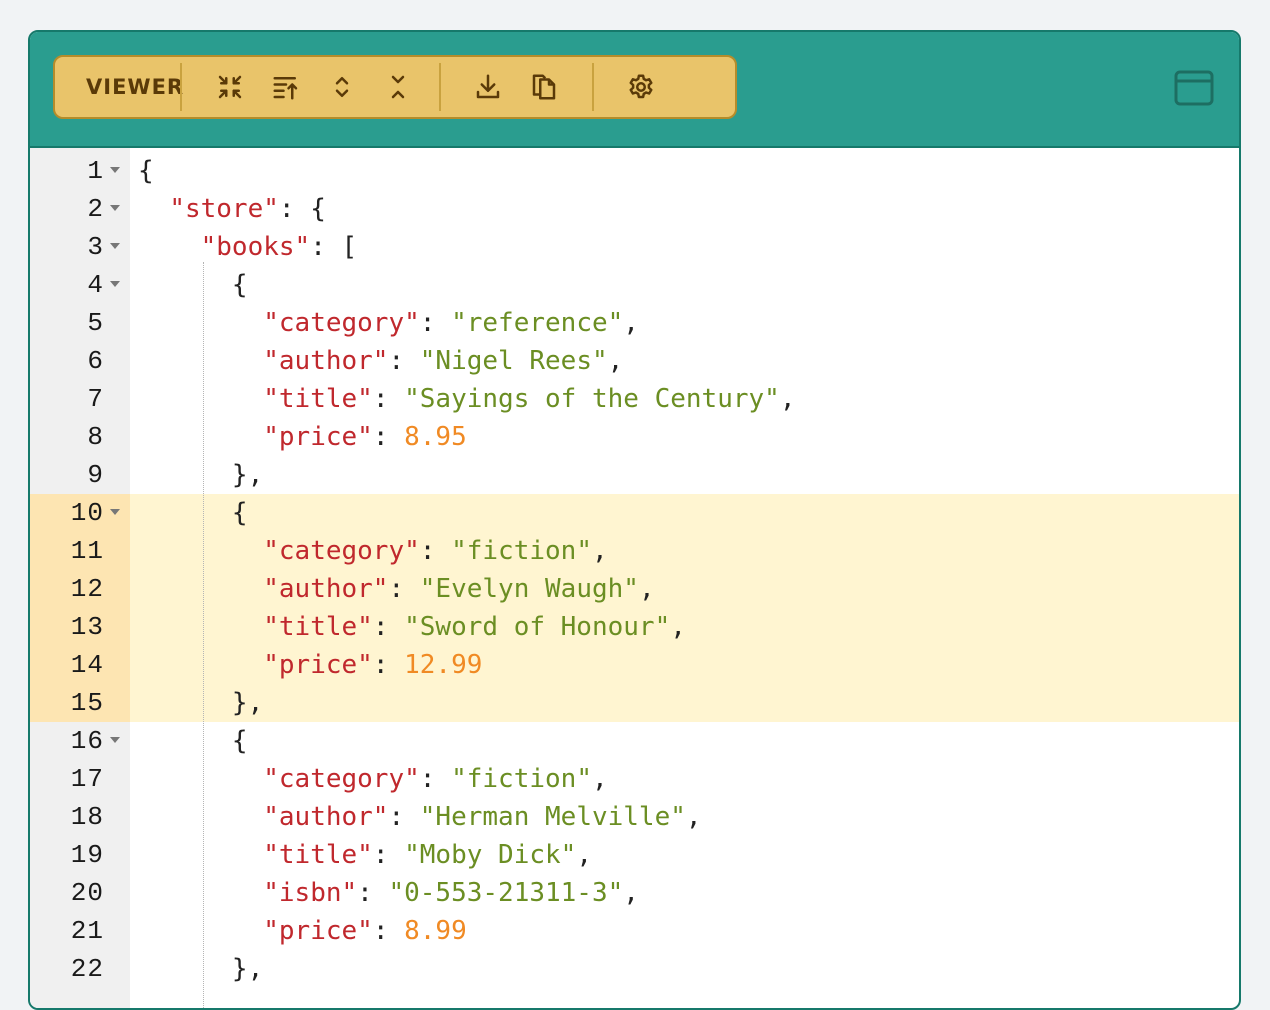  Describe the element at coordinates (87, 665) in the screenshot. I see `line-number: 14` at that location.